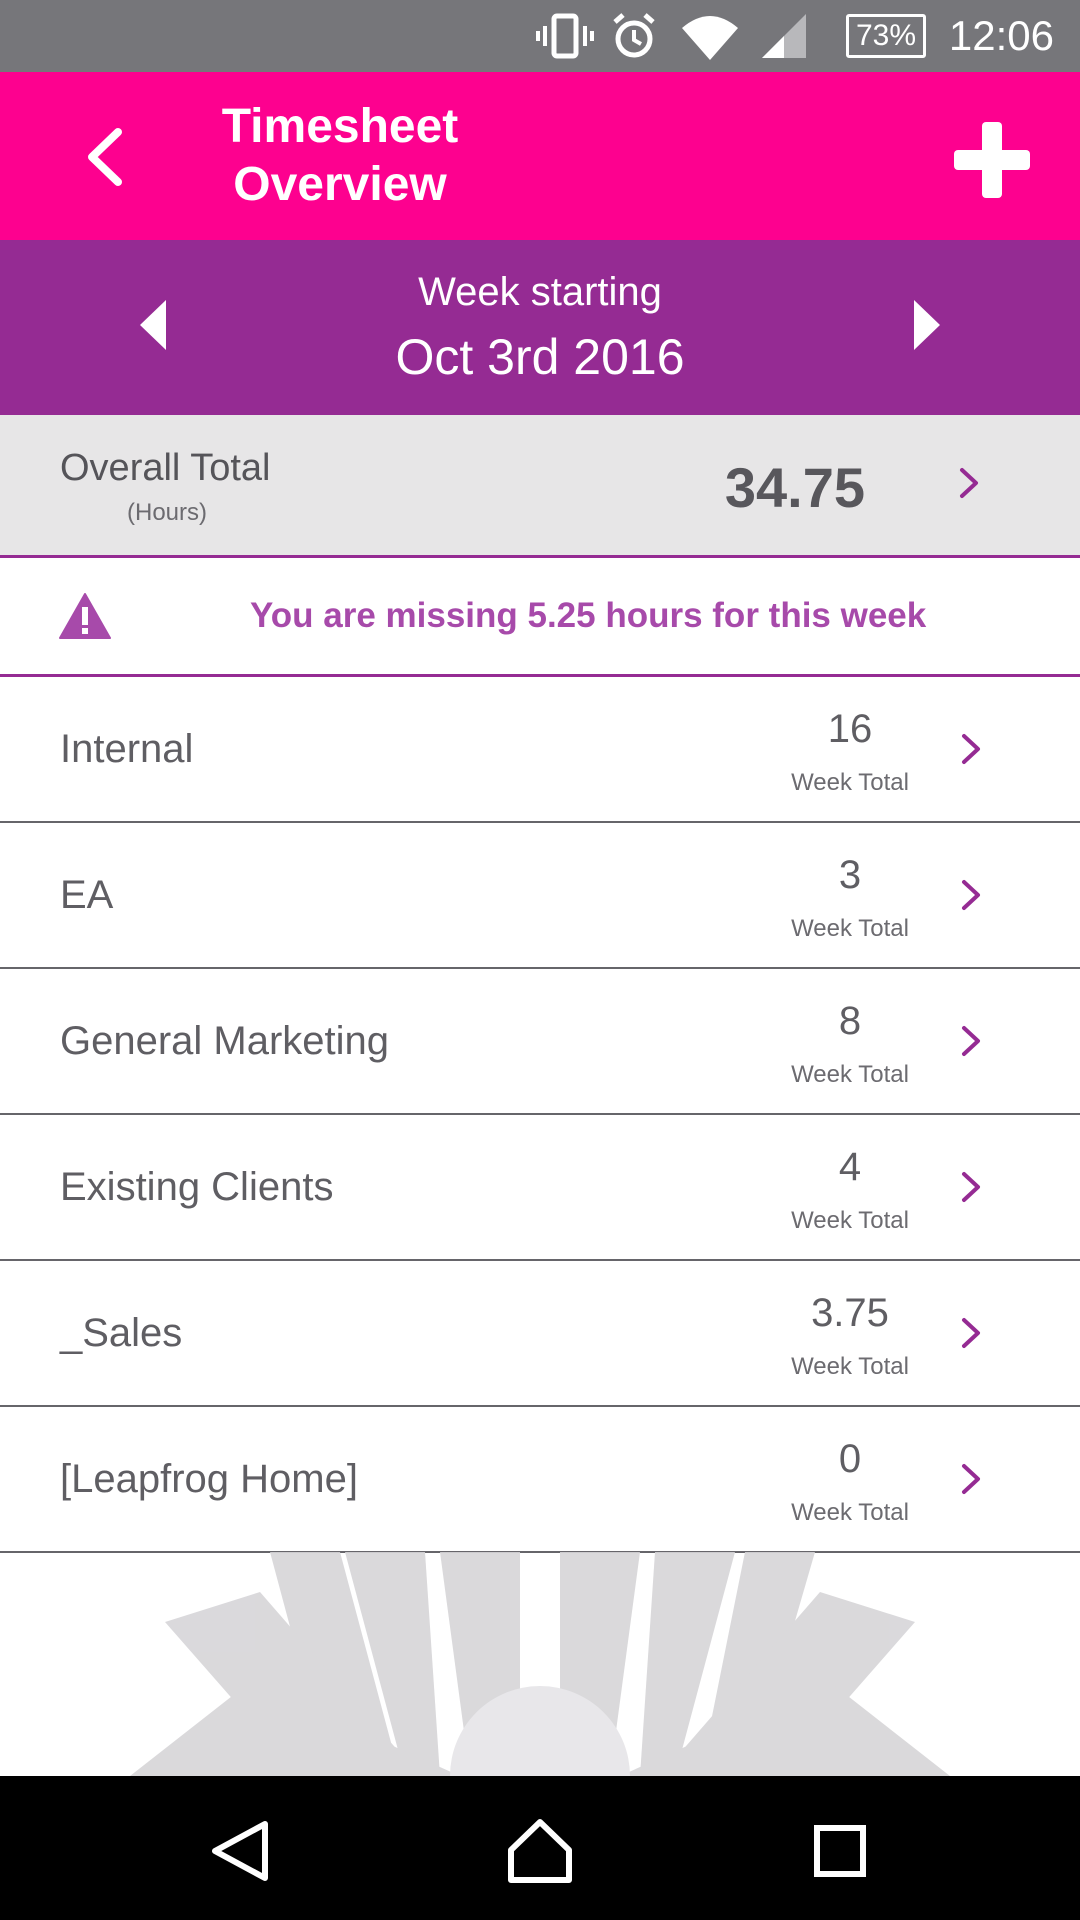 The image size is (1080, 1920). I want to click on alarm-icon, so click(634, 35).